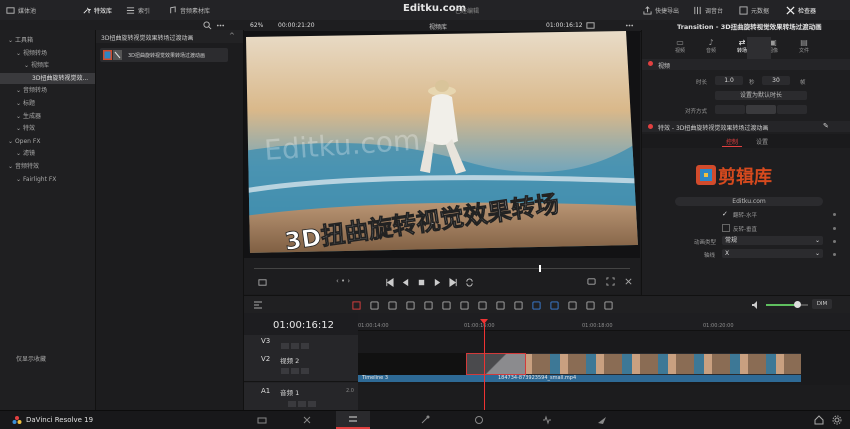 The height and width of the screenshot is (429, 850). I want to click on effect-section-header: 特效 - 3D扭曲旋转视觉效果转场过渡动画 ✎, so click(746, 126).